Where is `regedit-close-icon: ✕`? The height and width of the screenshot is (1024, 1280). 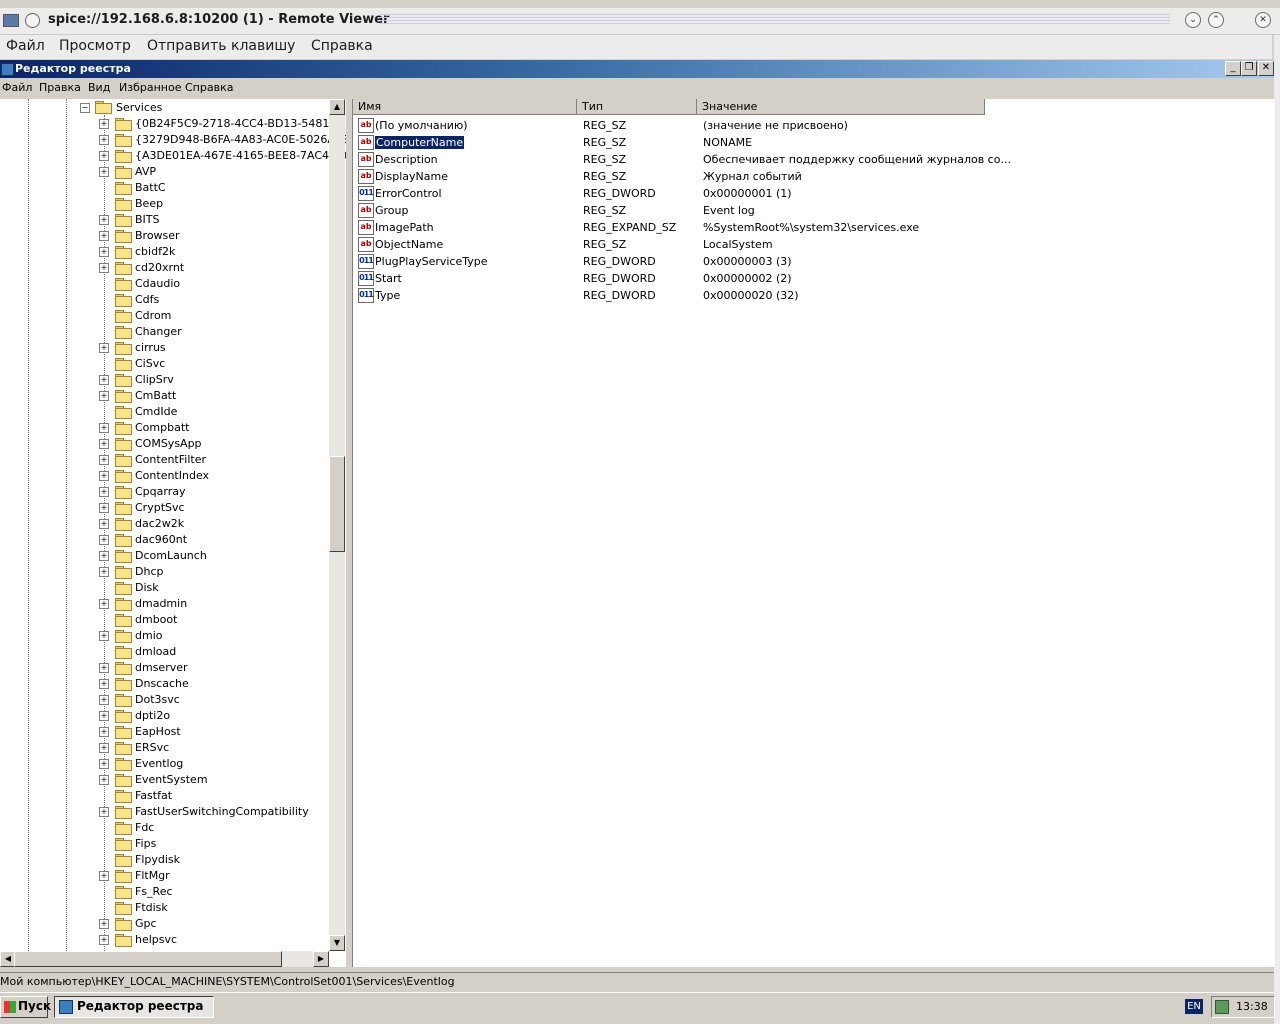 regedit-close-icon: ✕ is located at coordinates (1266, 68).